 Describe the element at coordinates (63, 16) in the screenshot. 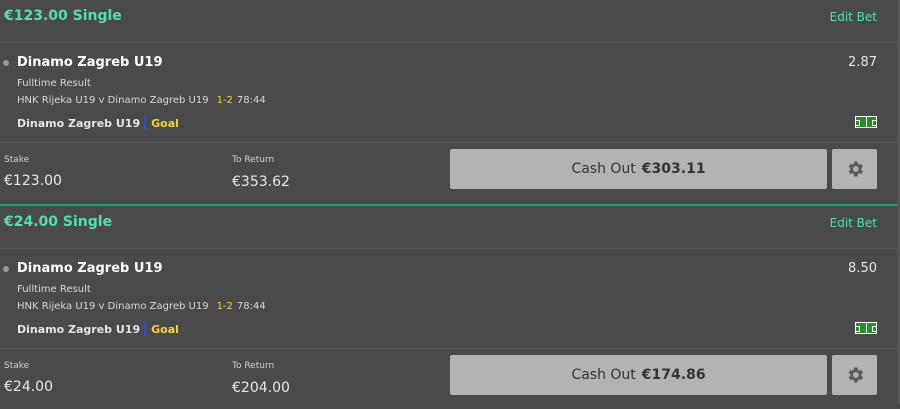

I see `bet-title: €123.00 Single` at that location.